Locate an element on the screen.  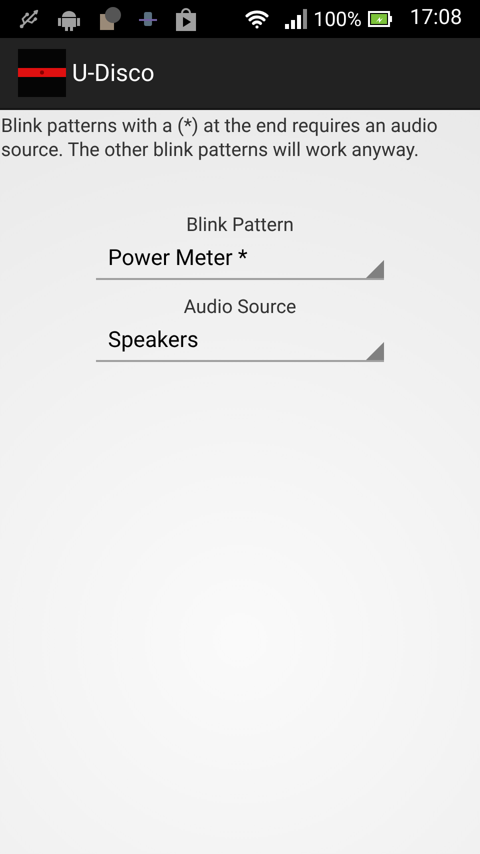
app-title: U-Disco is located at coordinates (113, 73).